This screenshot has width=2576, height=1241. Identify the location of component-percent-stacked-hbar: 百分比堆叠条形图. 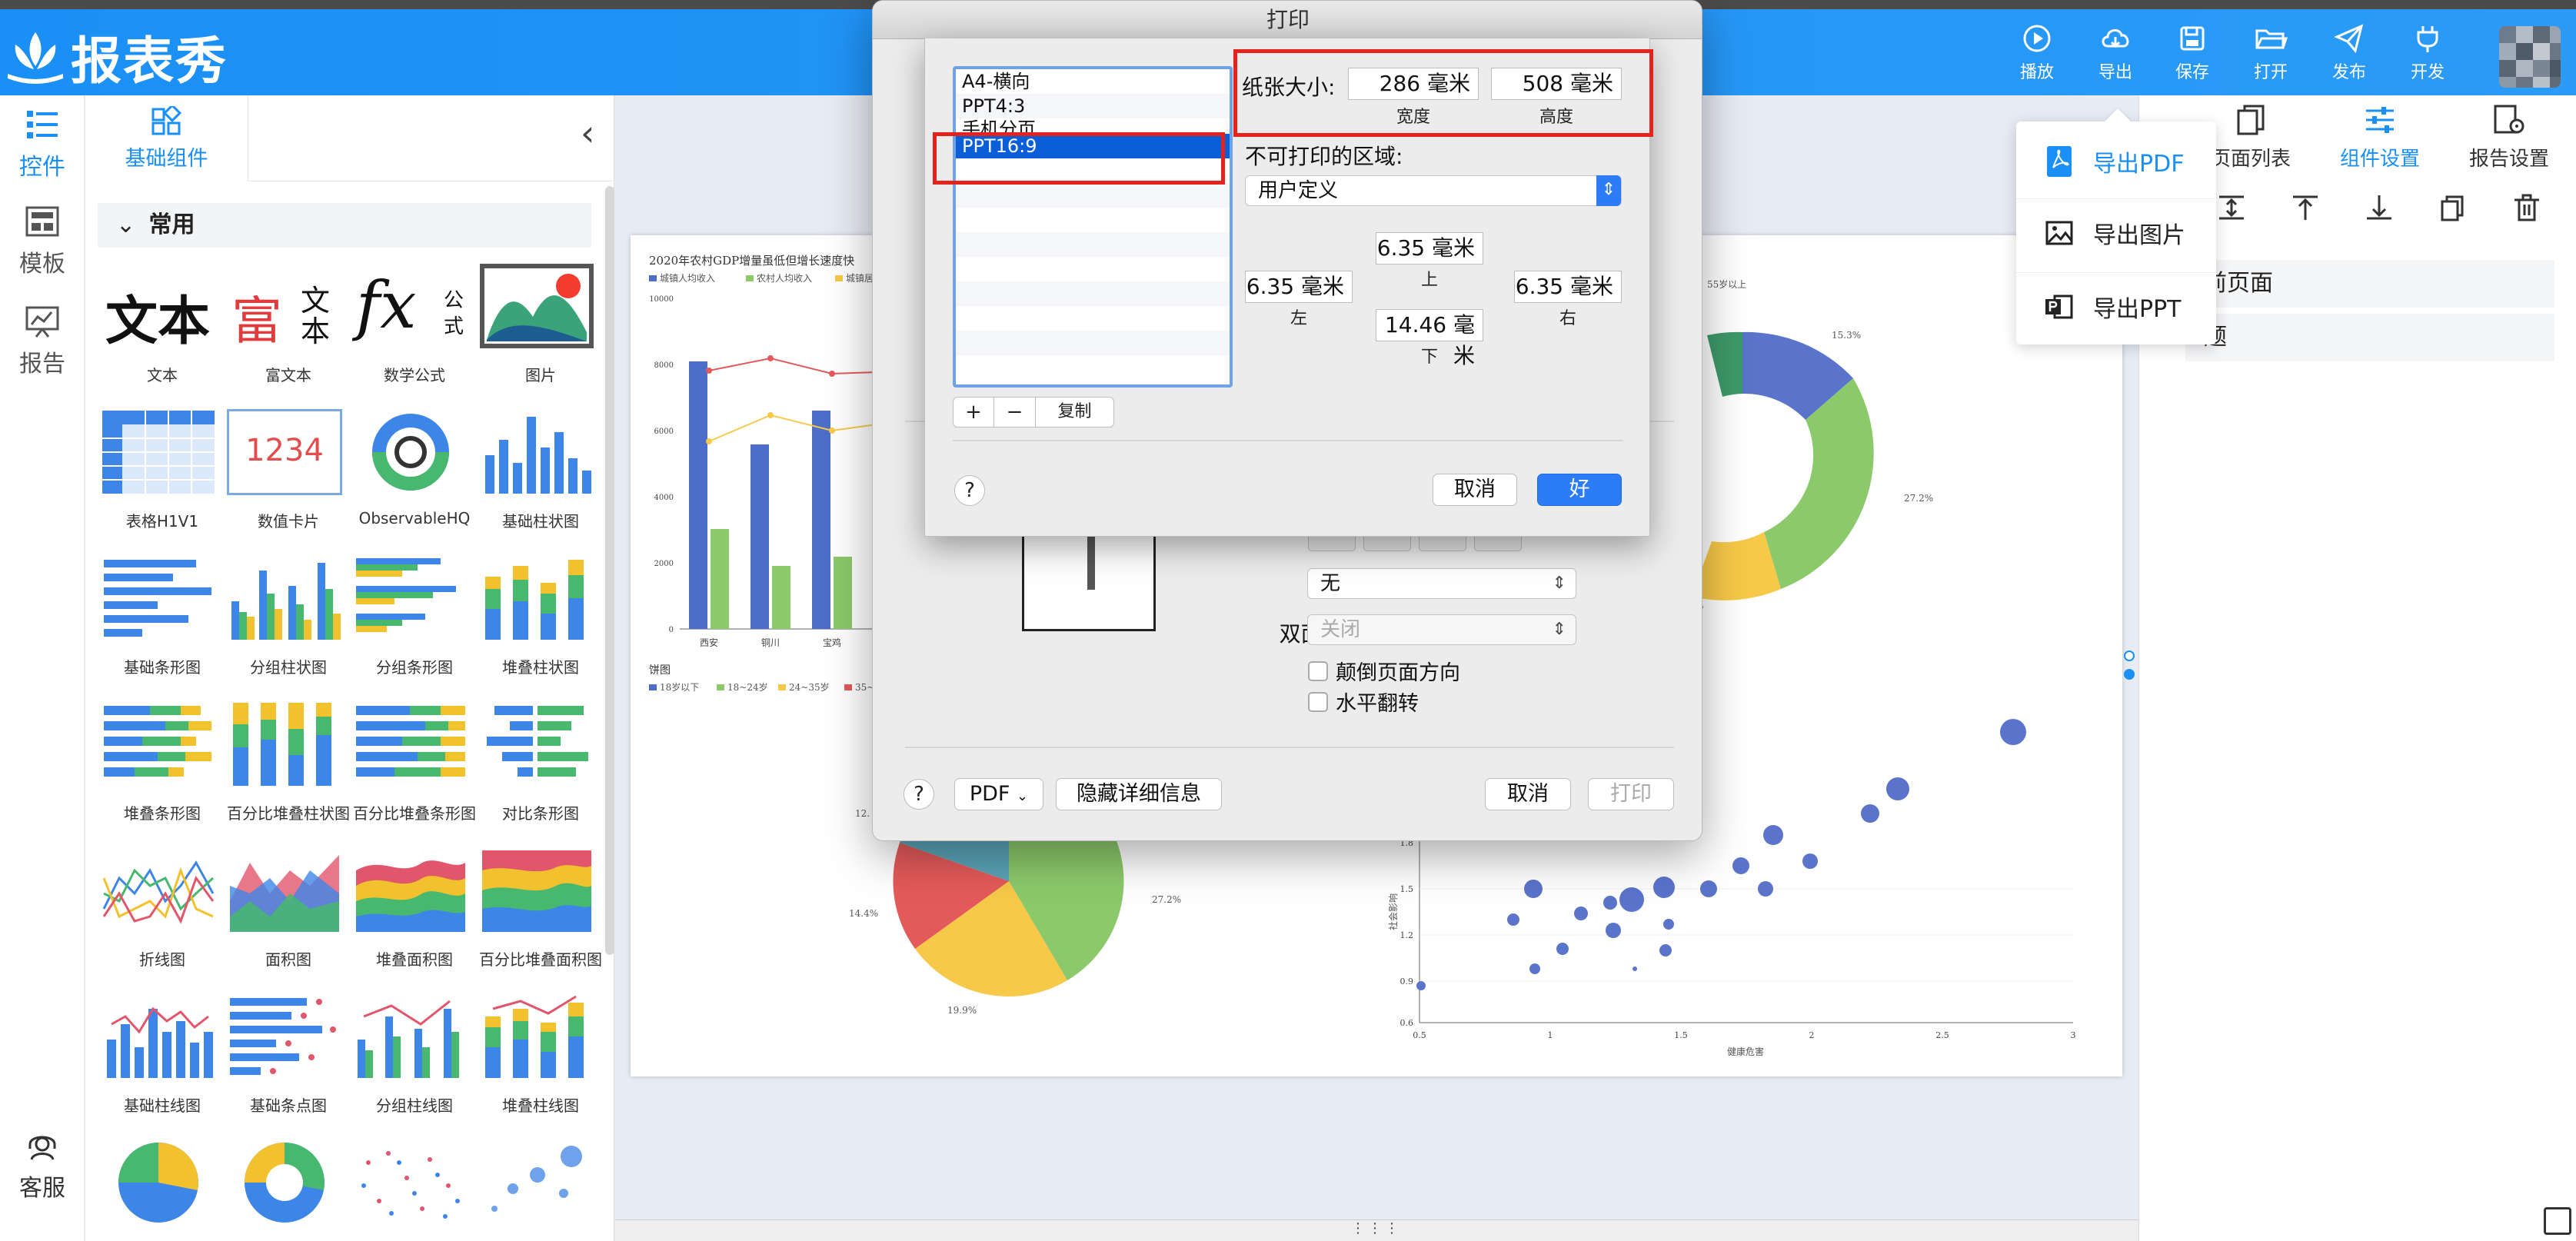
(412, 774).